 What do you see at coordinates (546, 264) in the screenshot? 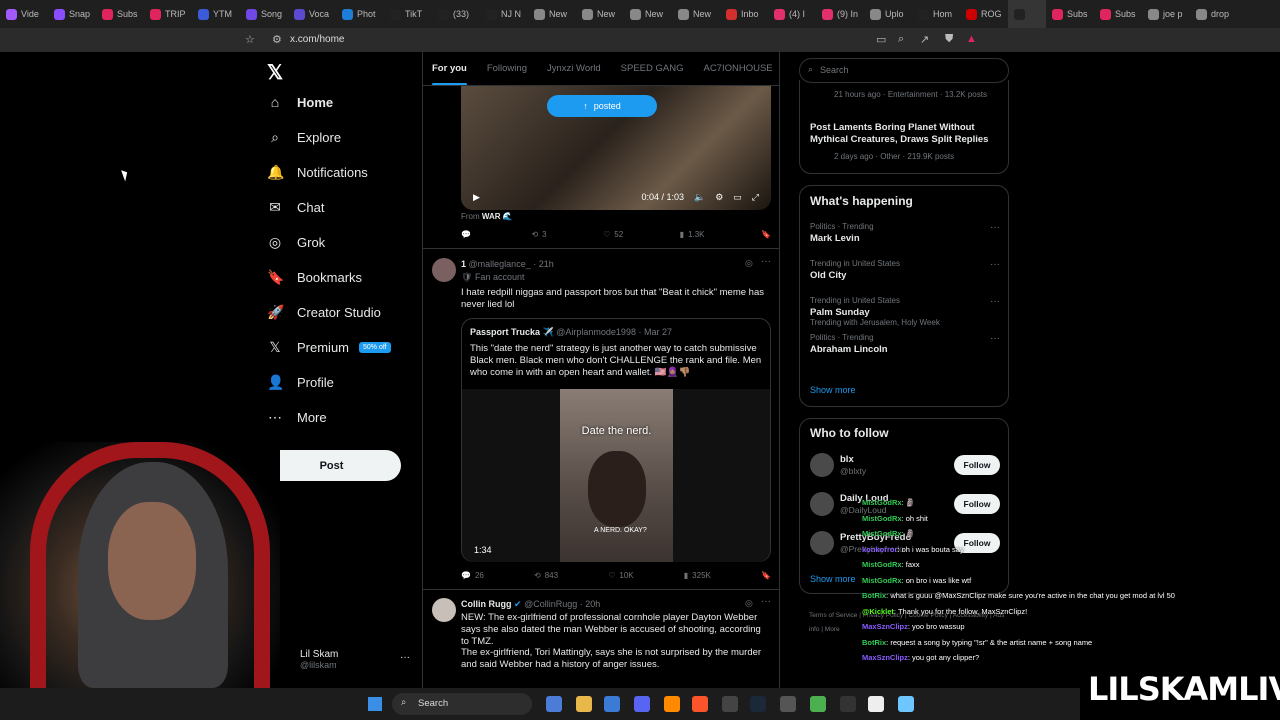
I see `post-time: 21h` at bounding box center [546, 264].